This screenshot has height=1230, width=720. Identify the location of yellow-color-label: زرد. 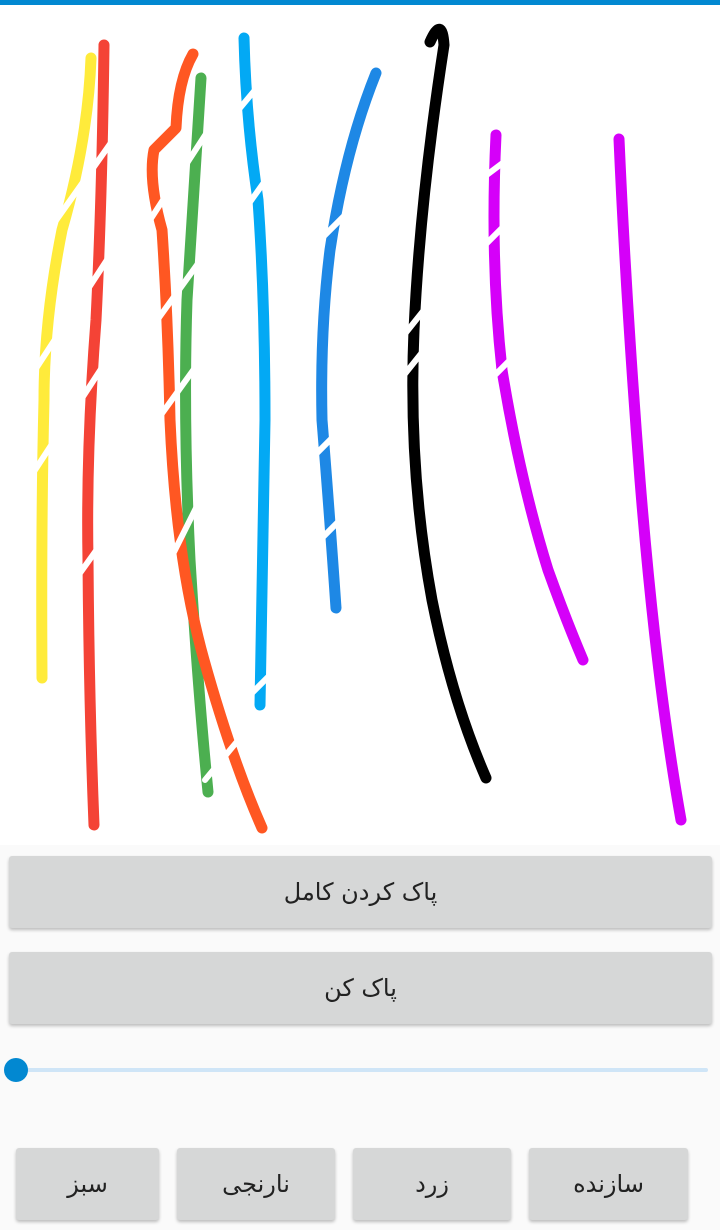
(432, 1184).